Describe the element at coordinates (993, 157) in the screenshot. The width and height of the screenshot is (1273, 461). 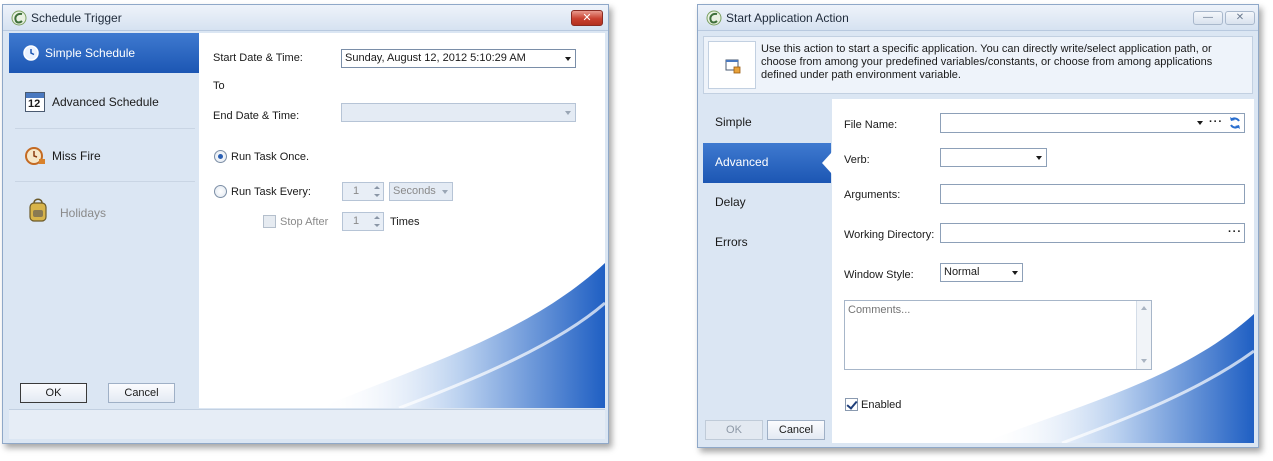
I see `verb-select` at that location.